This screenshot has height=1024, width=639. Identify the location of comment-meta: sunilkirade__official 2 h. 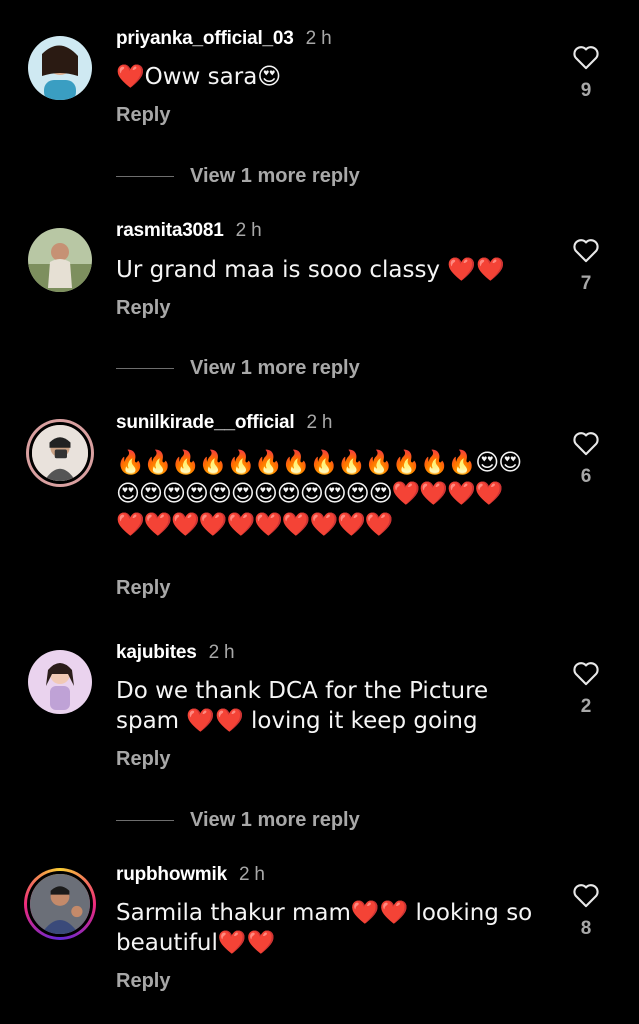
(224, 423).